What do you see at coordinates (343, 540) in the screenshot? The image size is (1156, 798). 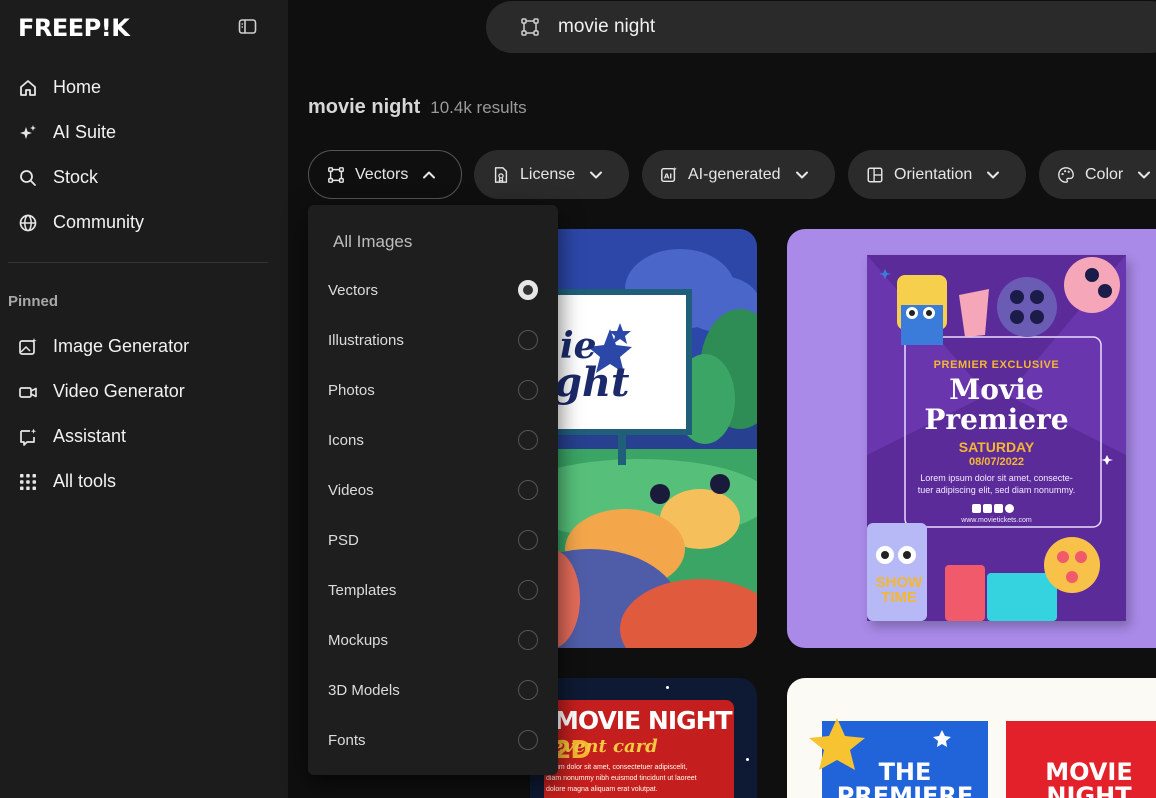 I see `option-label: PSD` at bounding box center [343, 540].